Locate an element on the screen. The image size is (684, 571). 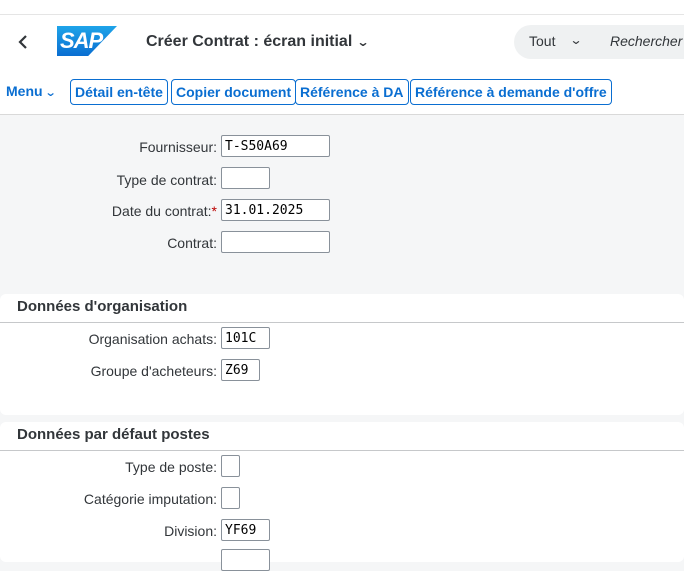
back-icon is located at coordinates (23, 42).